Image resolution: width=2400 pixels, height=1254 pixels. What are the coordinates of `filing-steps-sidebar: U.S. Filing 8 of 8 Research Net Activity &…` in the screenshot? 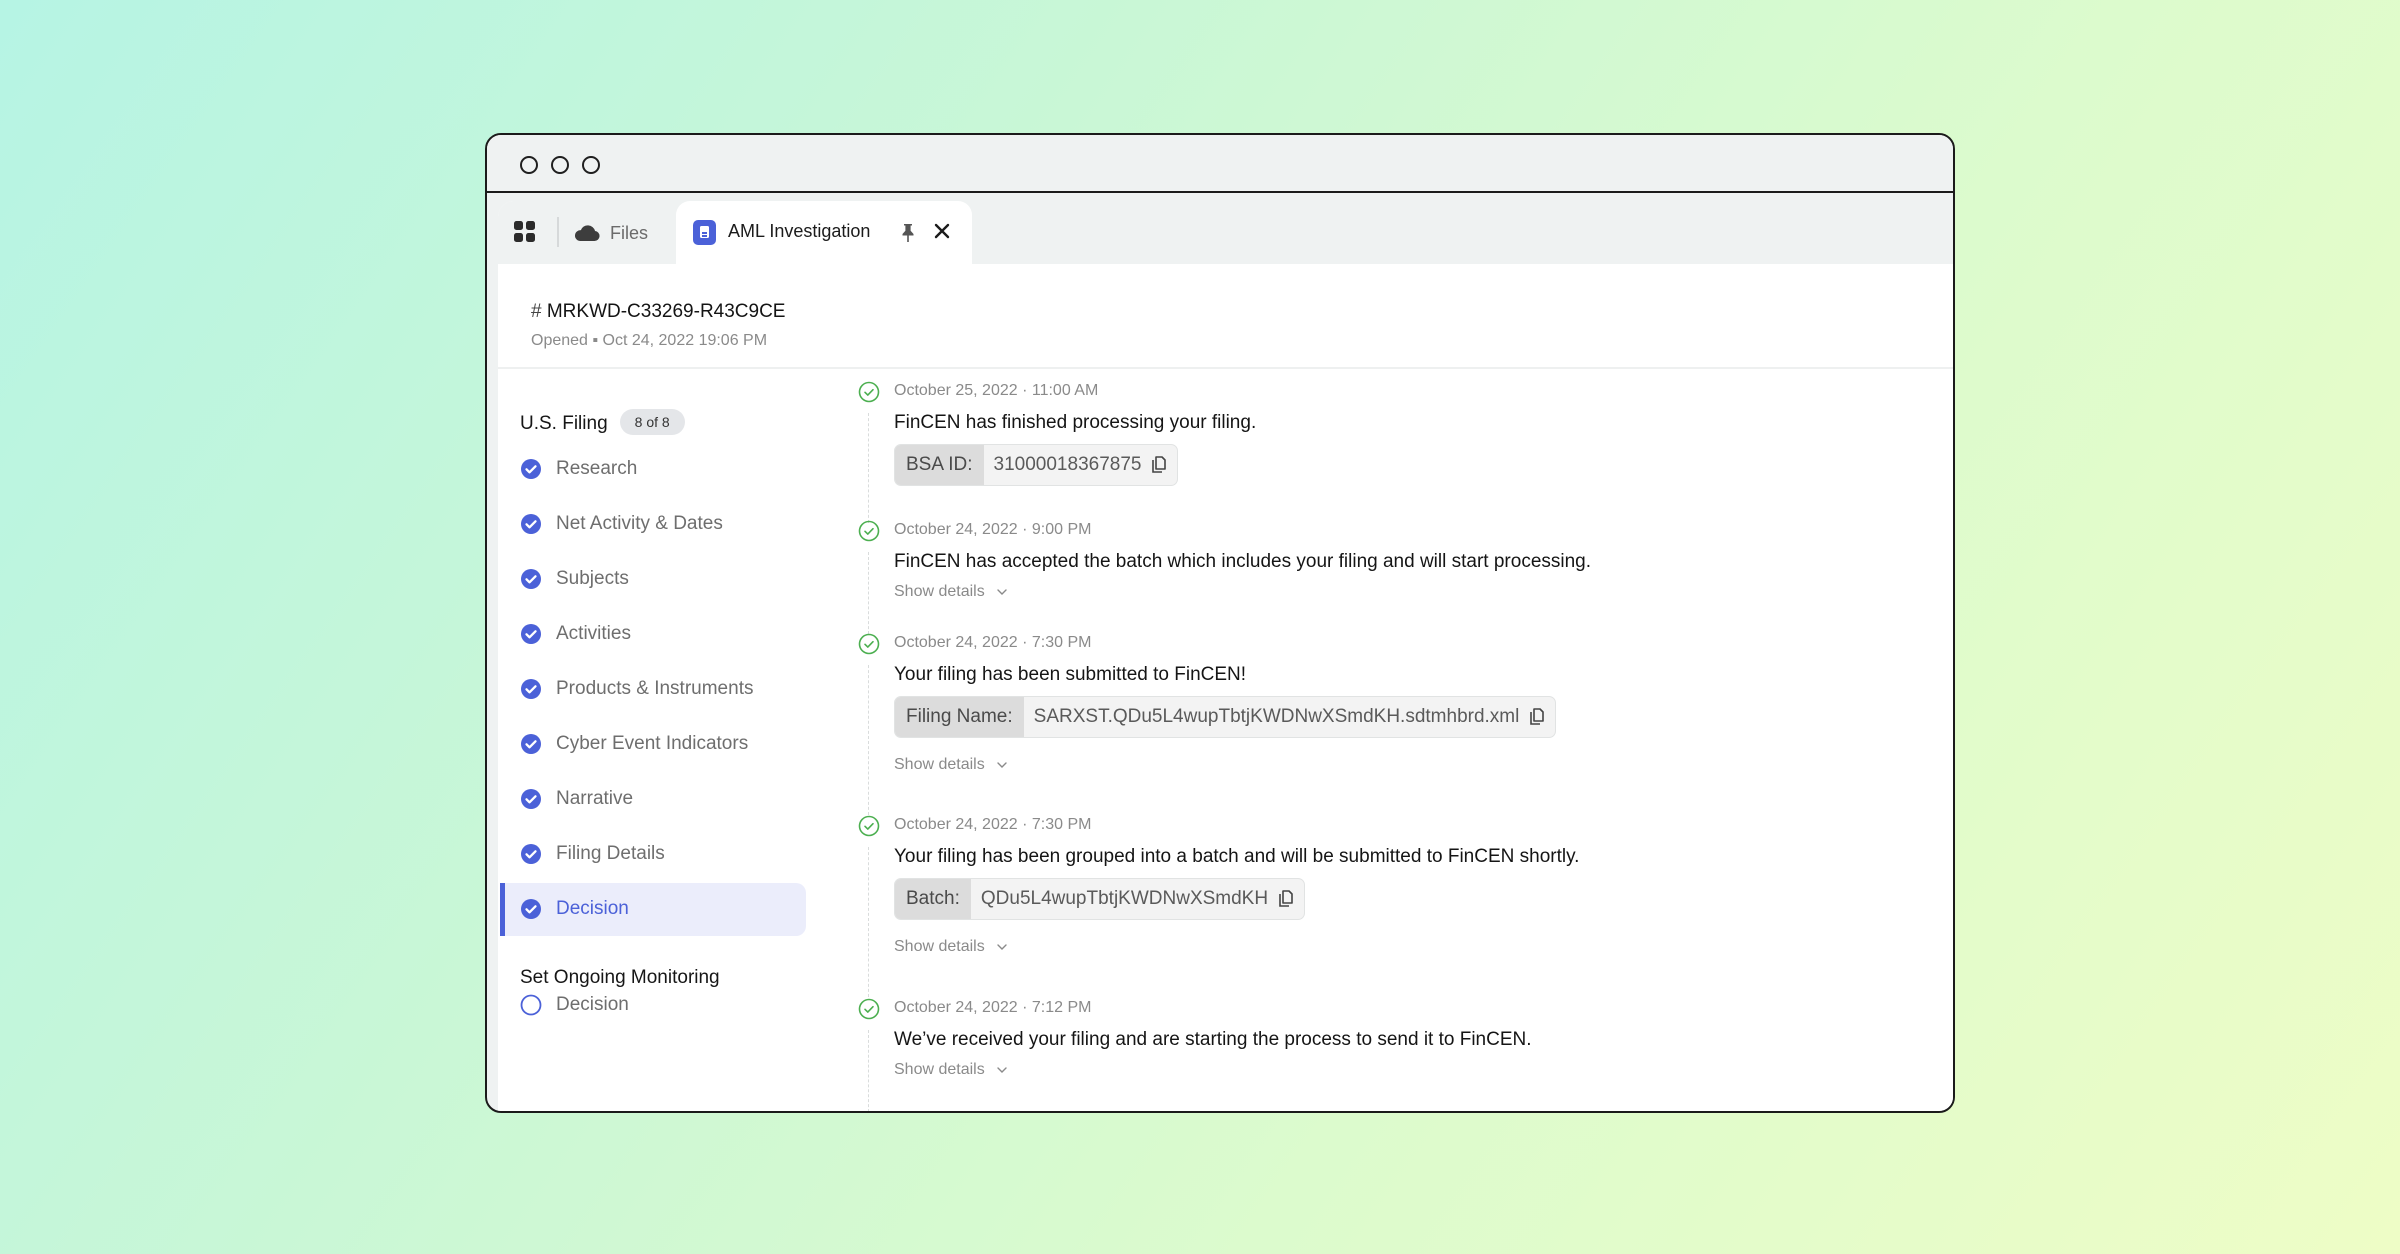 It's located at (653, 740).